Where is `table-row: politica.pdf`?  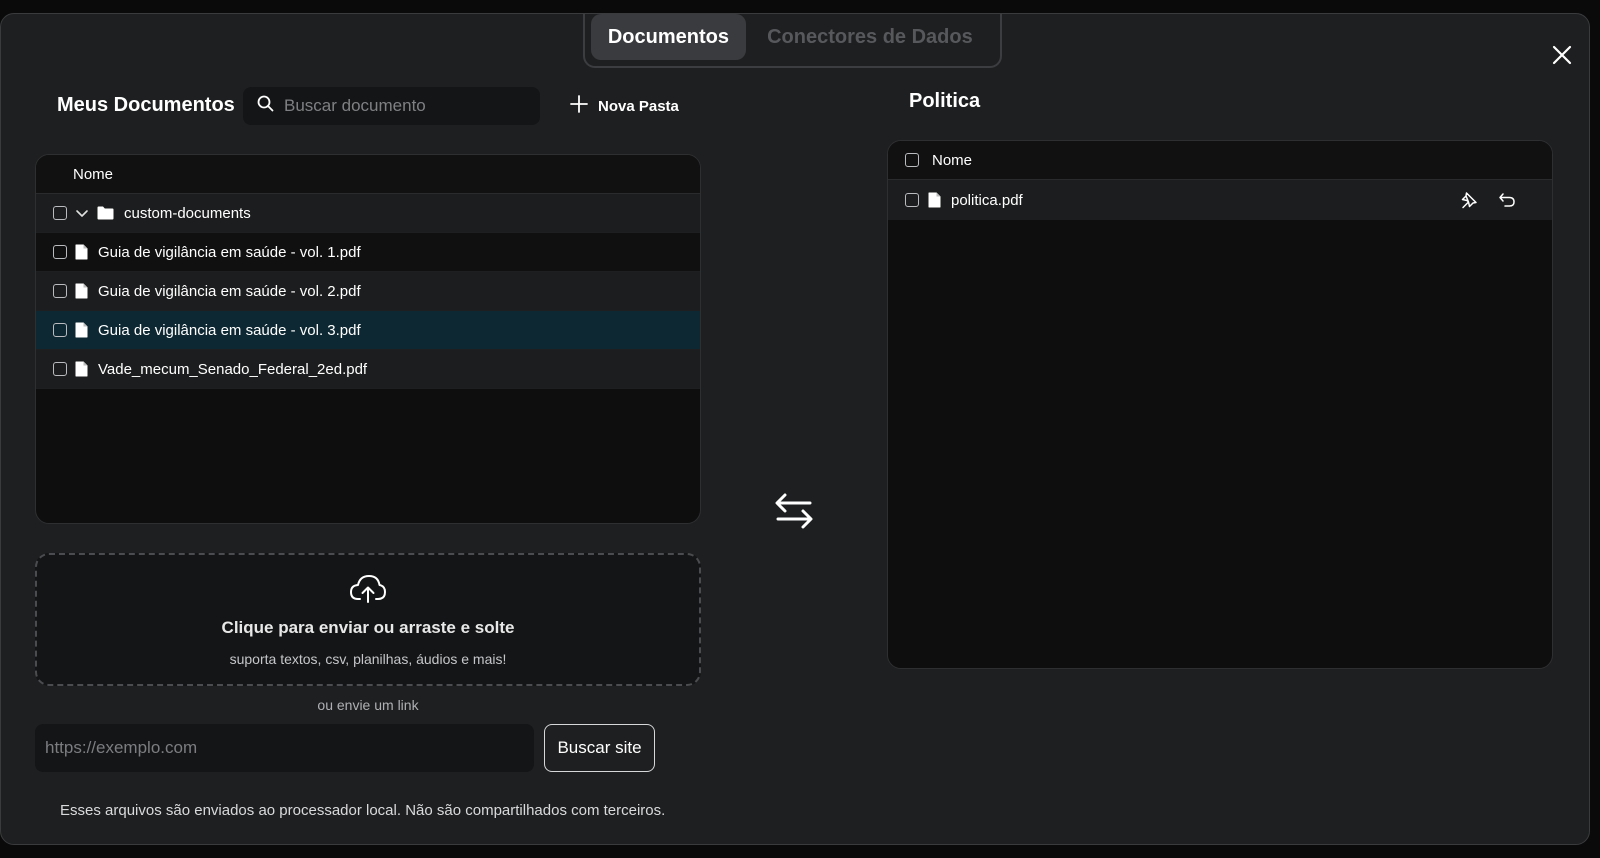 table-row: politica.pdf is located at coordinates (1220, 200).